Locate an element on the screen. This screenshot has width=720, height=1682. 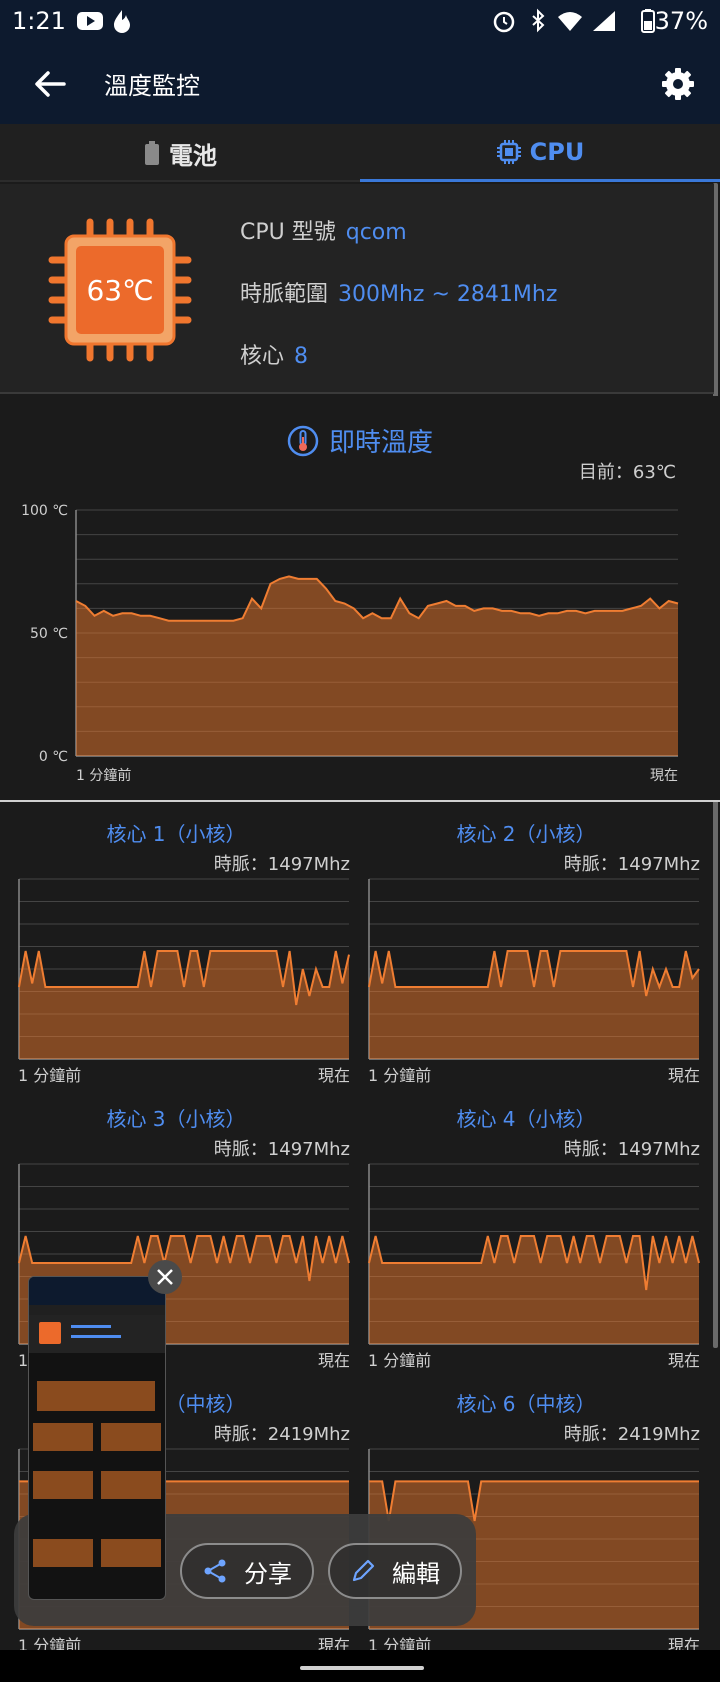
tab-cpu-label: CPU is located at coordinates (557, 151).